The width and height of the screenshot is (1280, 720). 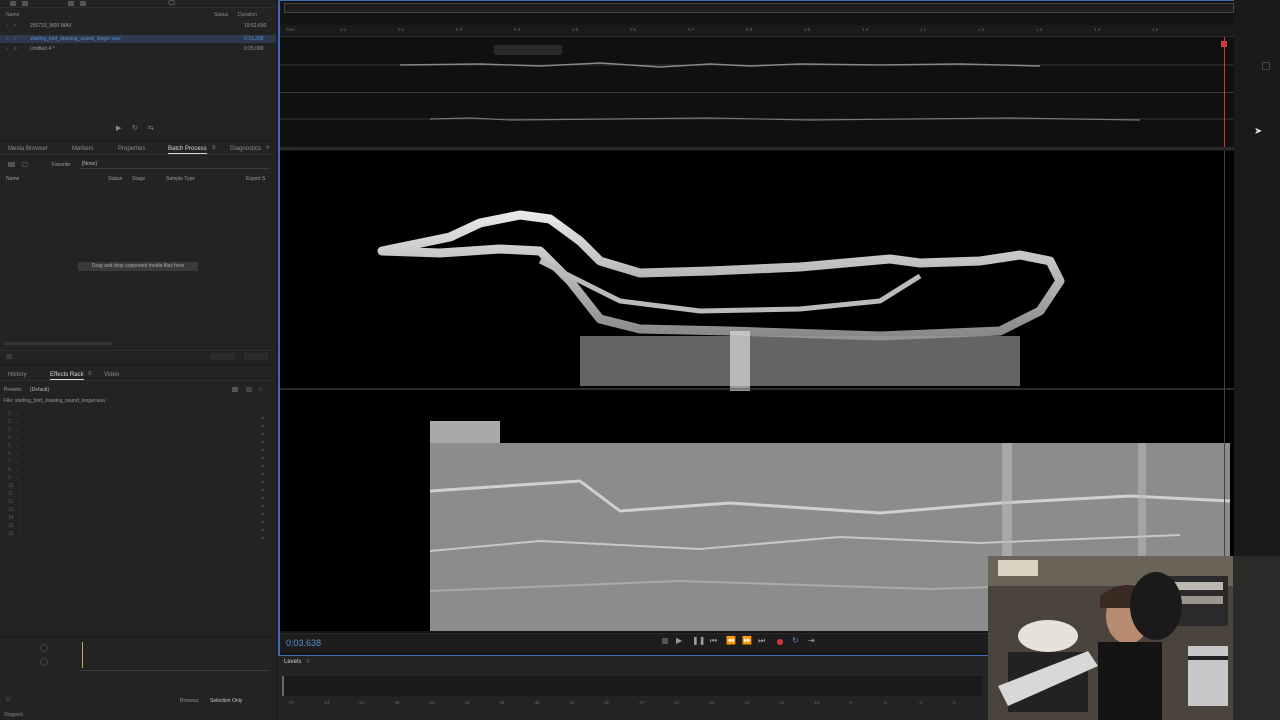 I want to click on tab-properties: Properties, so click(x=131, y=149).